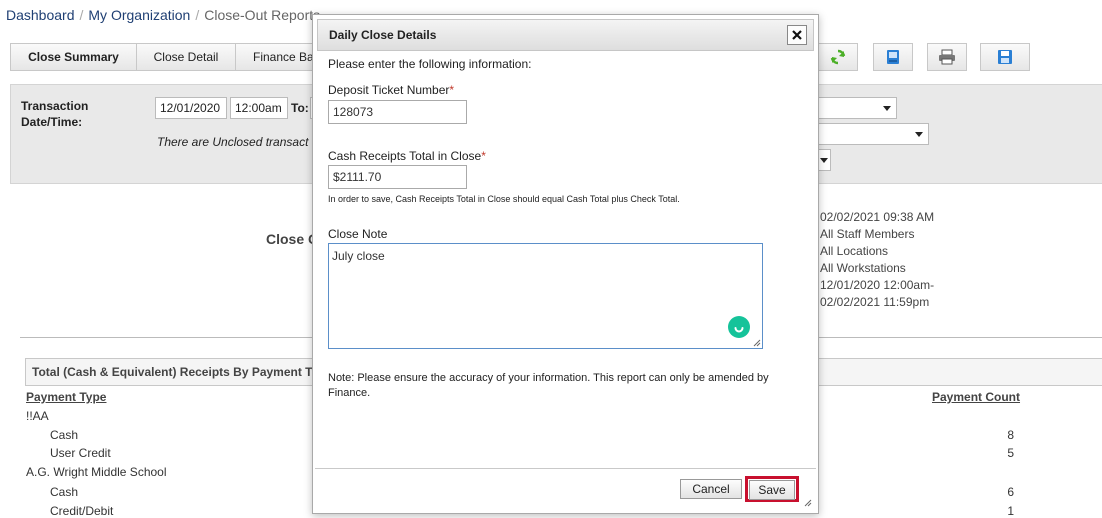  Describe the element at coordinates (349, 393) in the screenshot. I see `accuracy-note-line2: Finance.` at that location.